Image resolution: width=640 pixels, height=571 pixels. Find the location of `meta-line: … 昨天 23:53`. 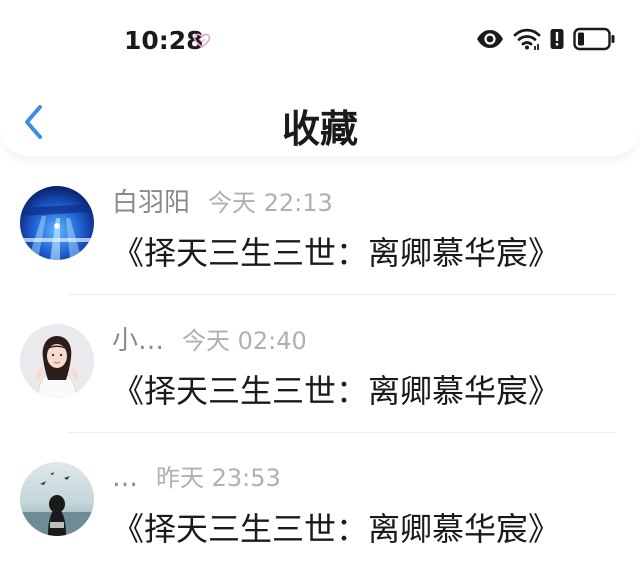

meta-line: … 昨天 23:53 is located at coordinates (196, 475).